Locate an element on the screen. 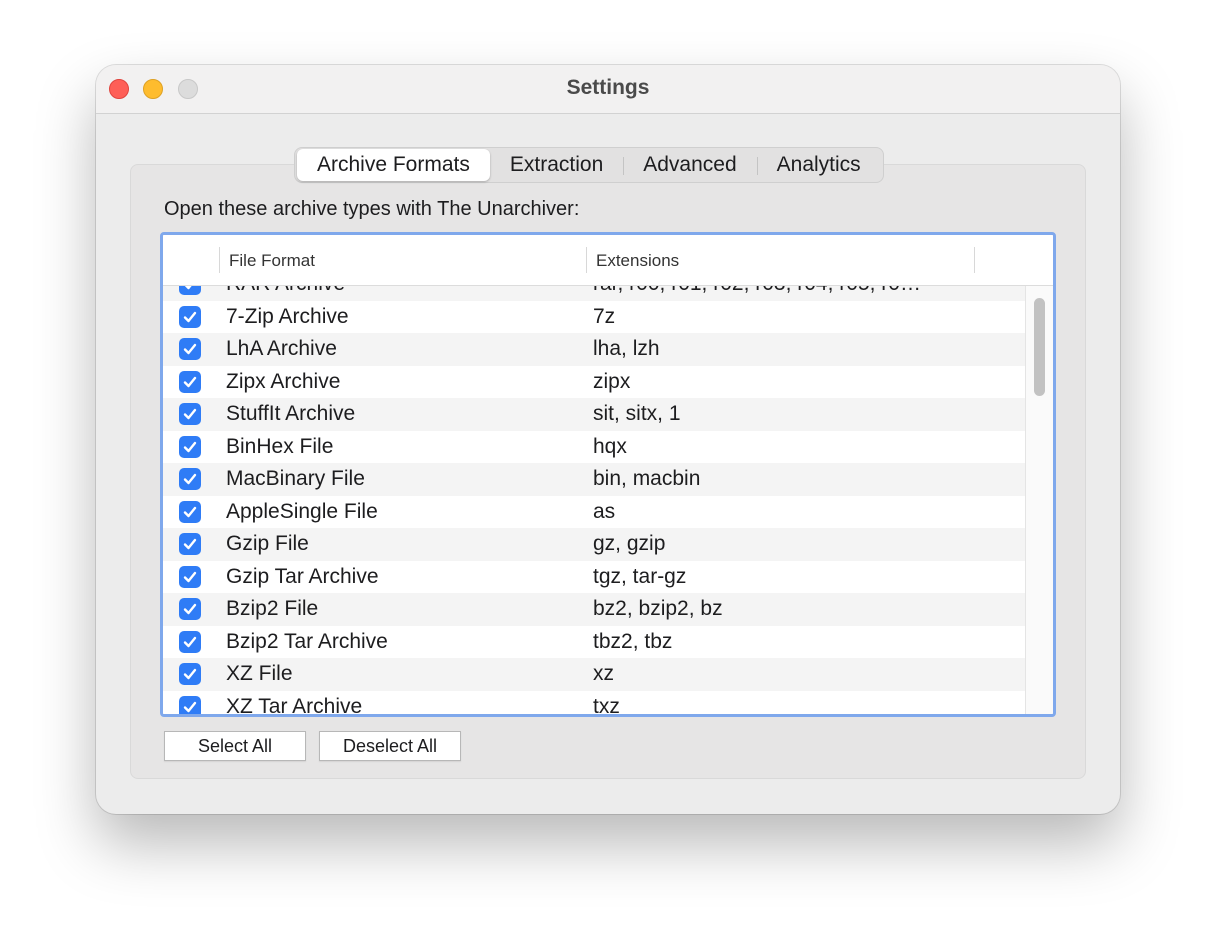  window-title: Settings is located at coordinates (608, 87).